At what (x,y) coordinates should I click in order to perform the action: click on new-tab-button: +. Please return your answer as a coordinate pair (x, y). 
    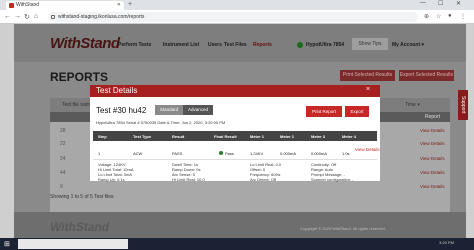
    Looking at the image, I should click on (130, 4).